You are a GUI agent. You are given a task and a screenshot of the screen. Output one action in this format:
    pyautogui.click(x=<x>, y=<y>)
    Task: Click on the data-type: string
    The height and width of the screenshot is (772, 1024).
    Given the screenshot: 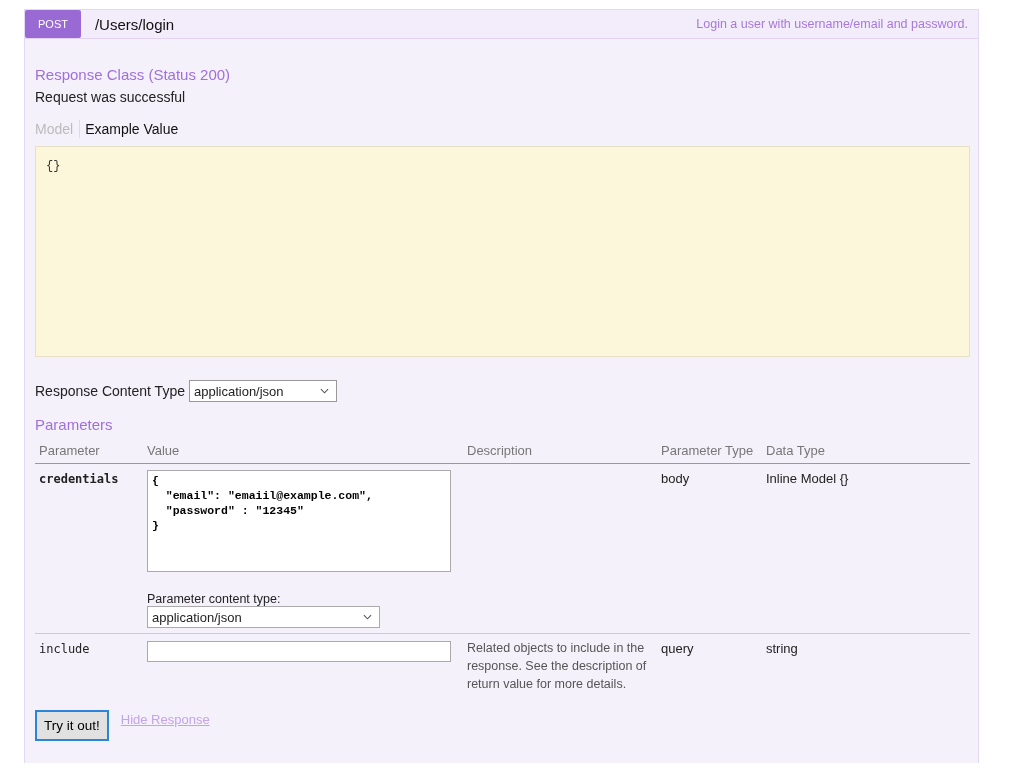 What is the action you would take?
    pyautogui.click(x=782, y=648)
    